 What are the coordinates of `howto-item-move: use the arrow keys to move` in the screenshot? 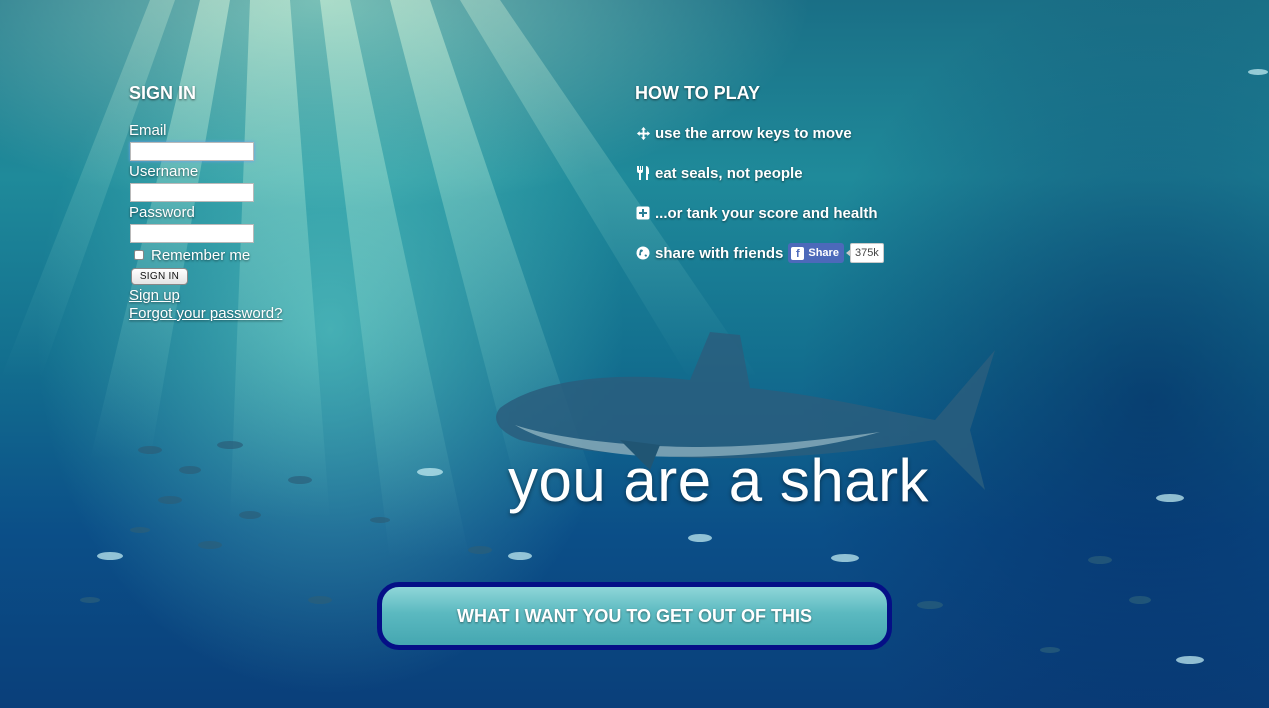 It's located at (785, 133).